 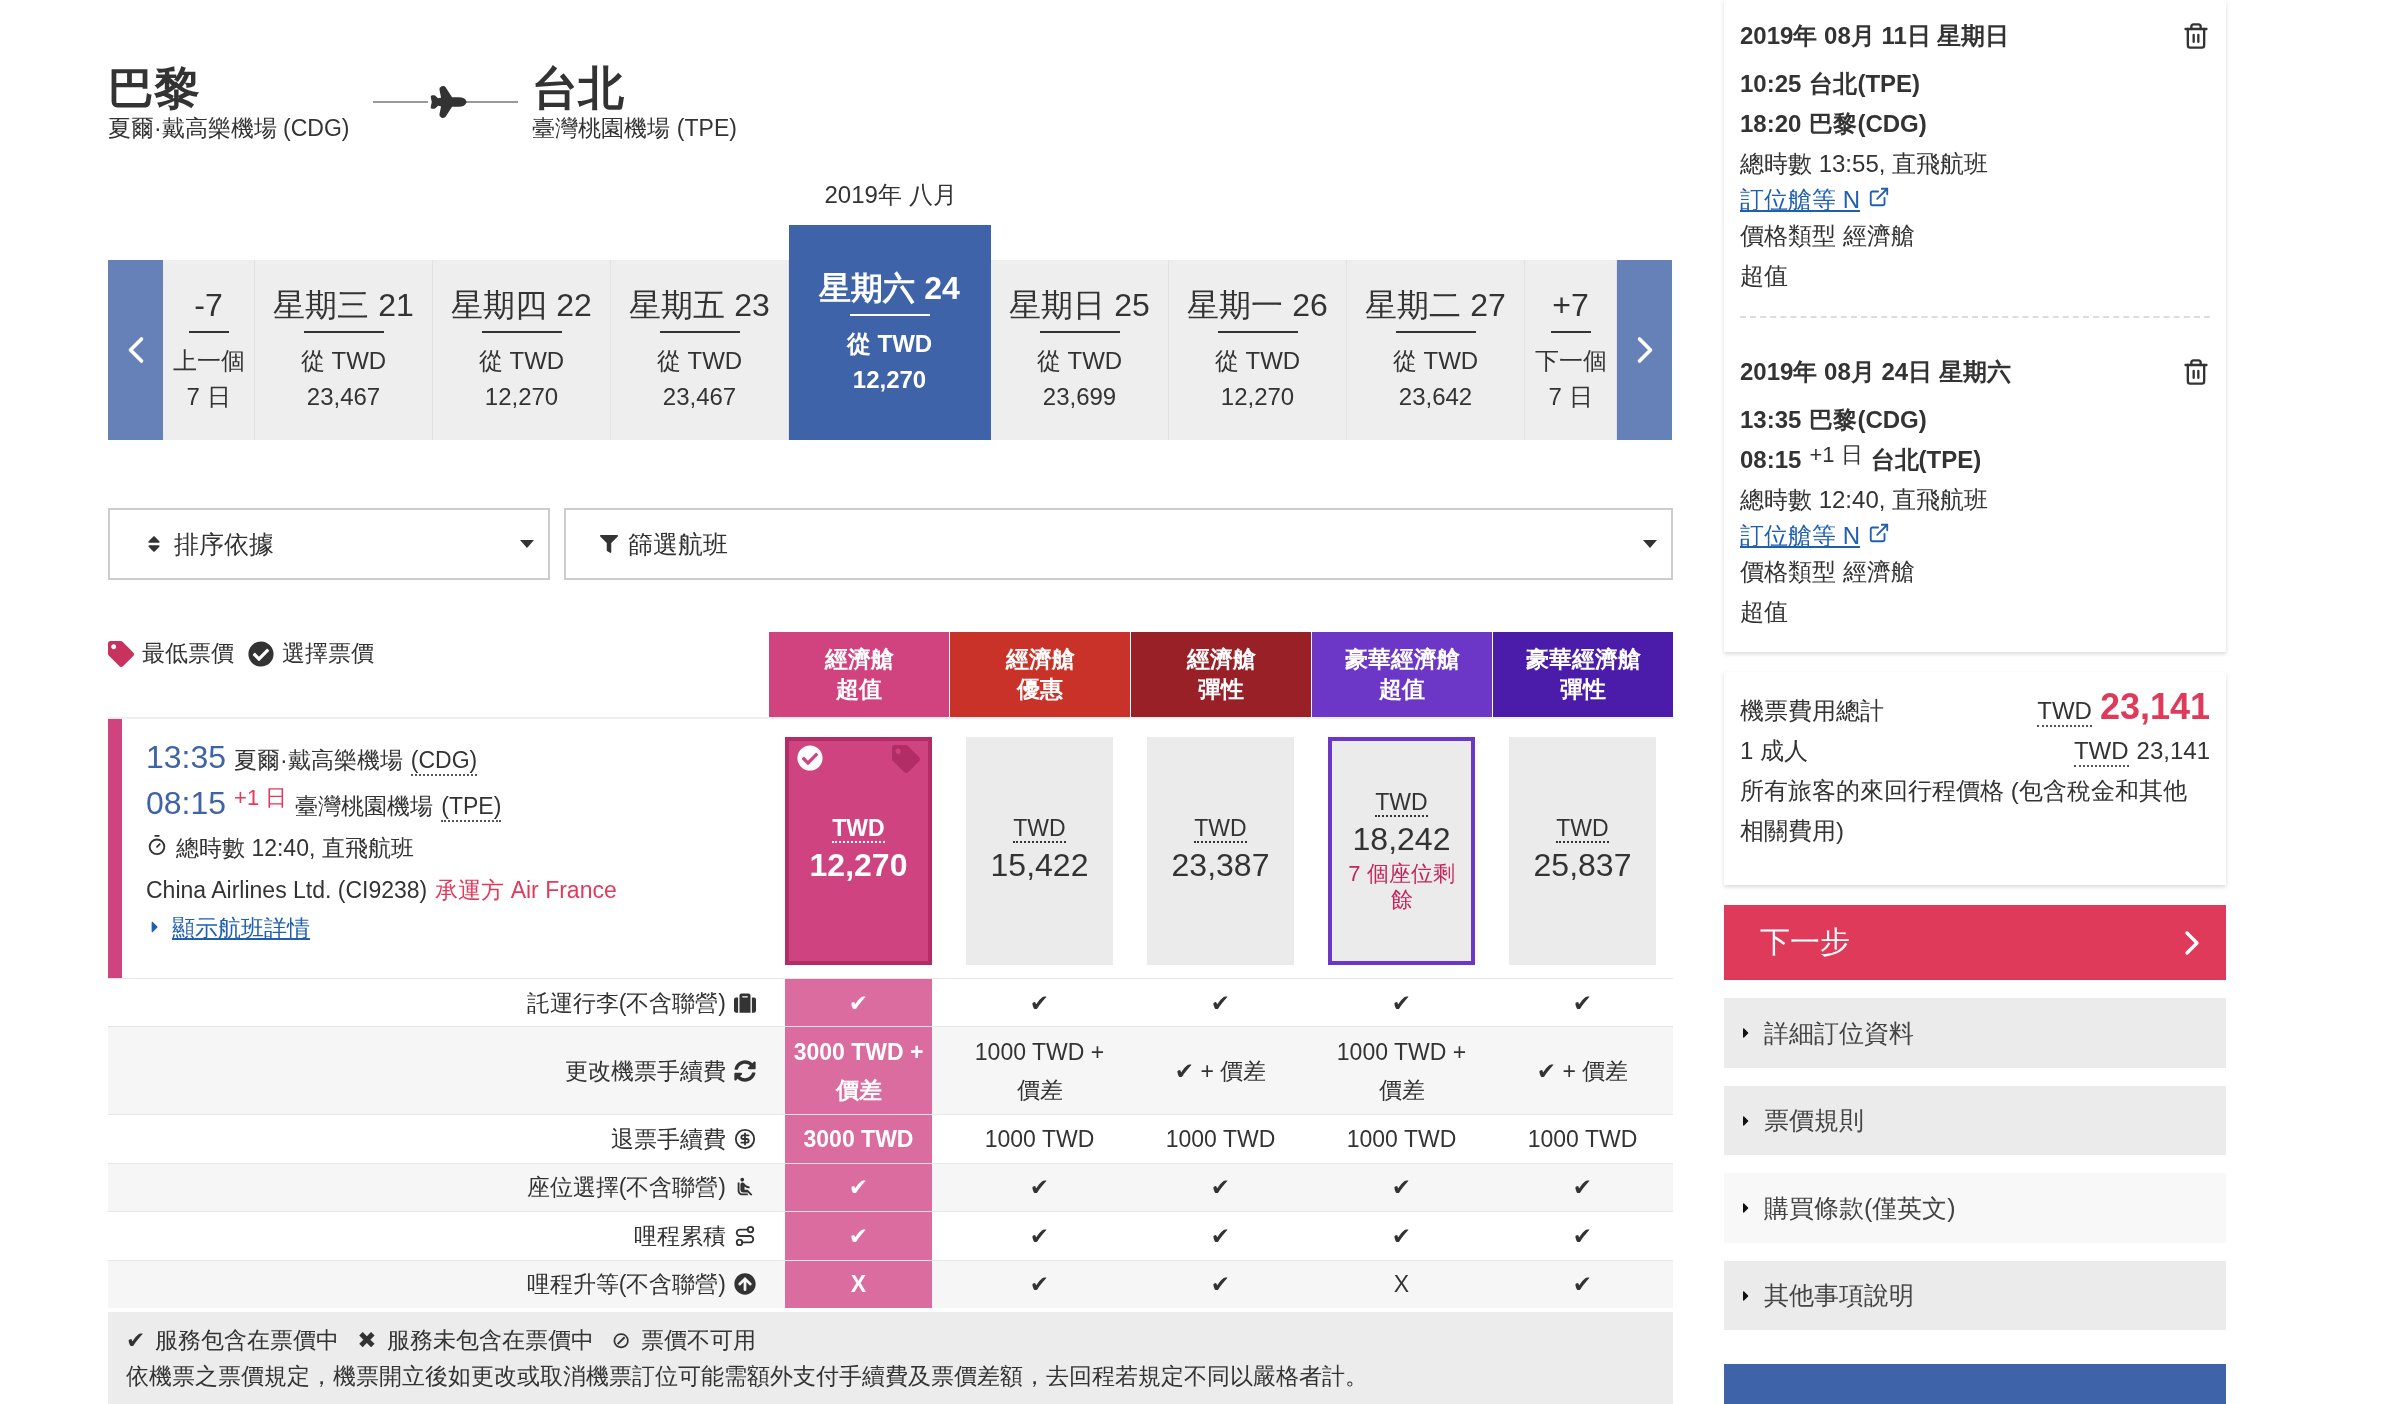 What do you see at coordinates (1975, 1295) in the screenshot?
I see `section-toggle: 其他事項說明` at bounding box center [1975, 1295].